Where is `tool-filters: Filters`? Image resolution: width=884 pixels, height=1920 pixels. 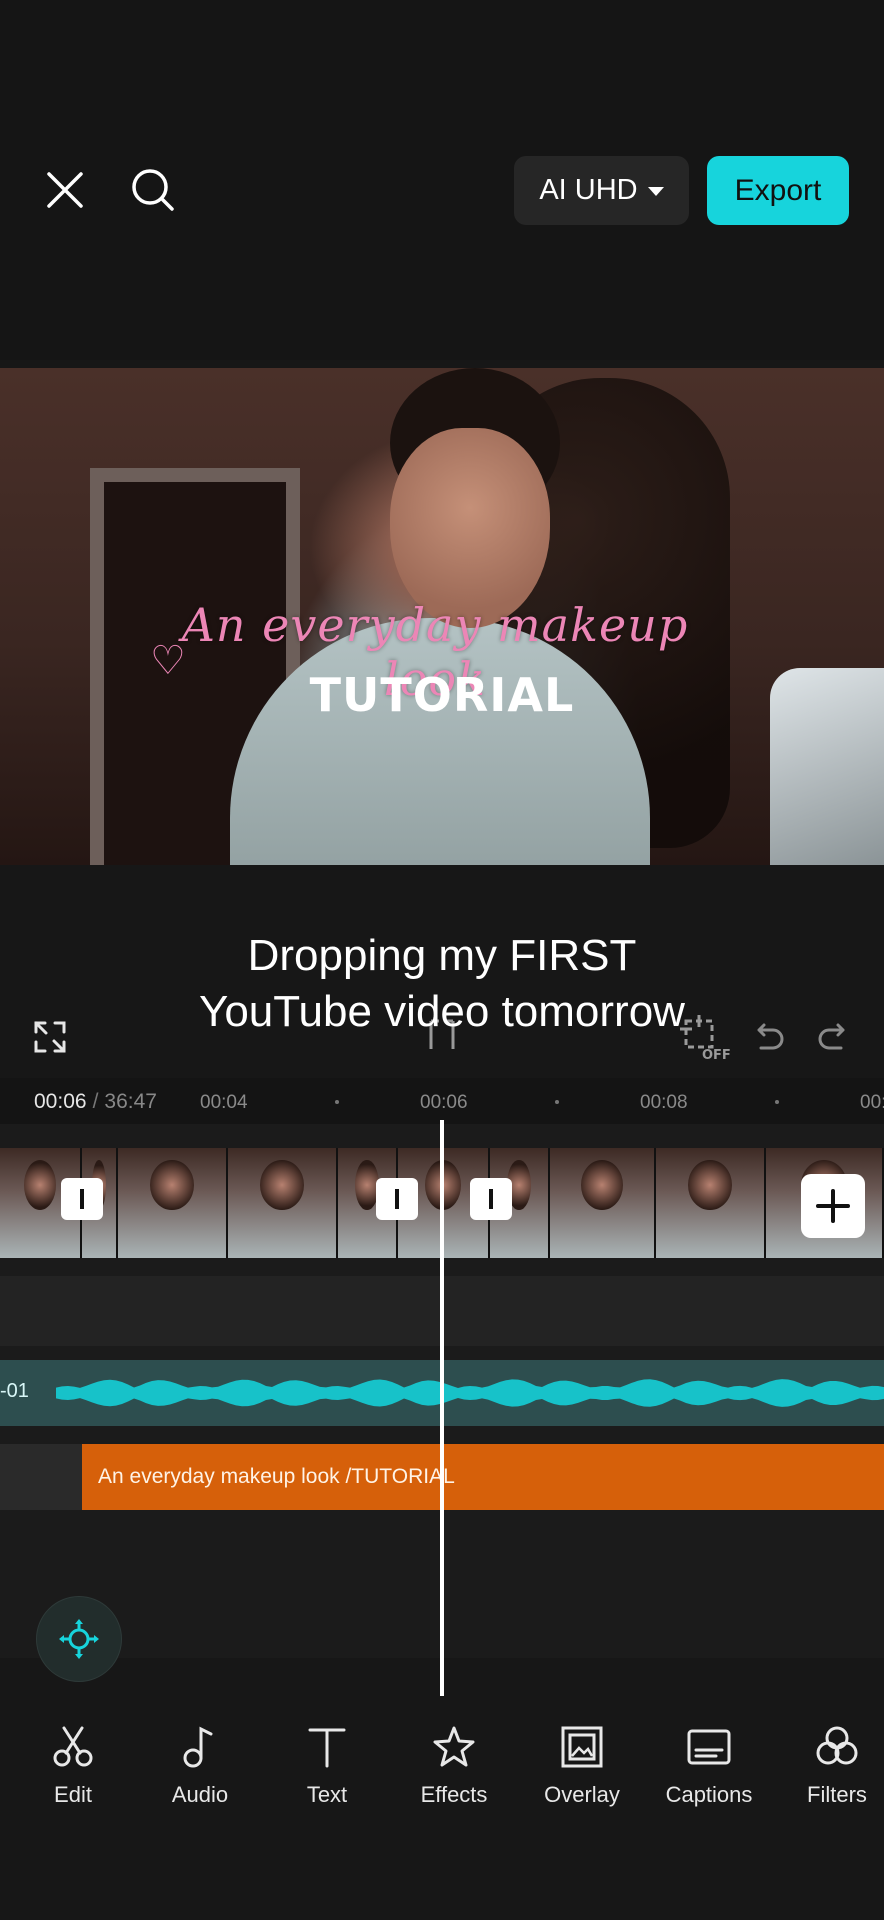 tool-filters: Filters is located at coordinates (833, 1772).